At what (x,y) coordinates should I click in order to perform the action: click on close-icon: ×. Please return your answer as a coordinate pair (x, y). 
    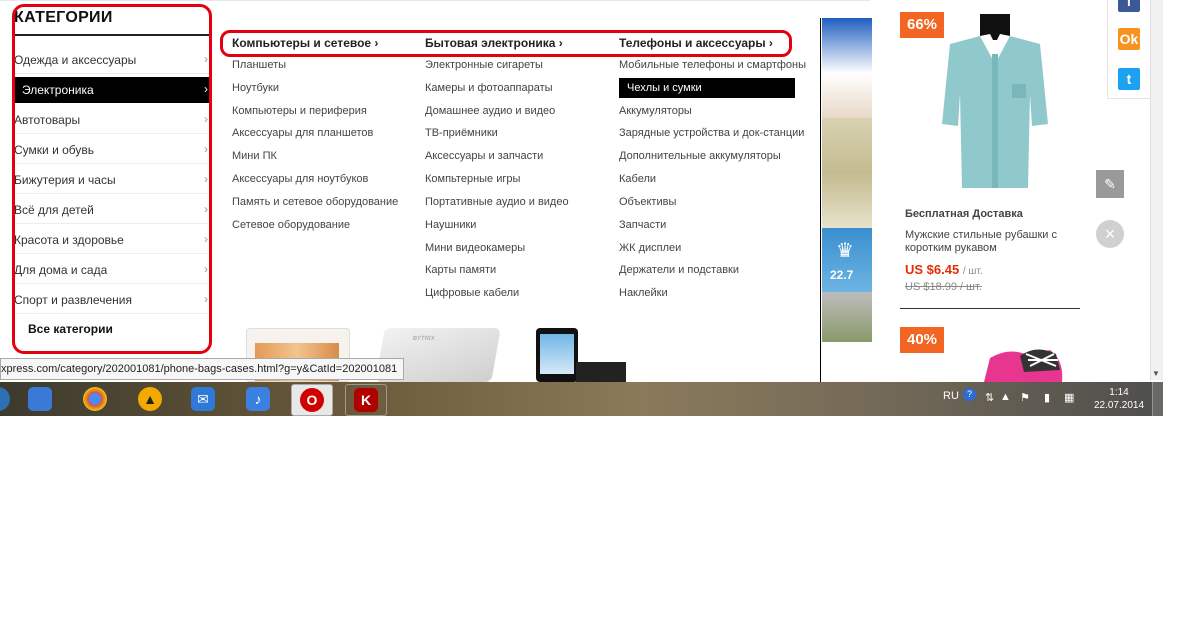
    Looking at the image, I should click on (1110, 234).